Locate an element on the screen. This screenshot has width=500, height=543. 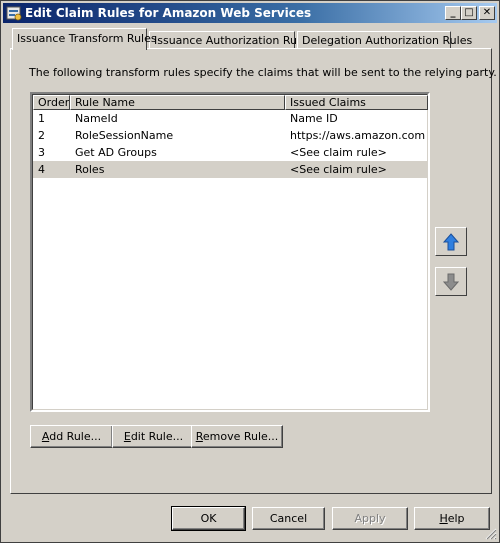
tab-label: Issuance Authorization Rules is located at coordinates (233, 40).